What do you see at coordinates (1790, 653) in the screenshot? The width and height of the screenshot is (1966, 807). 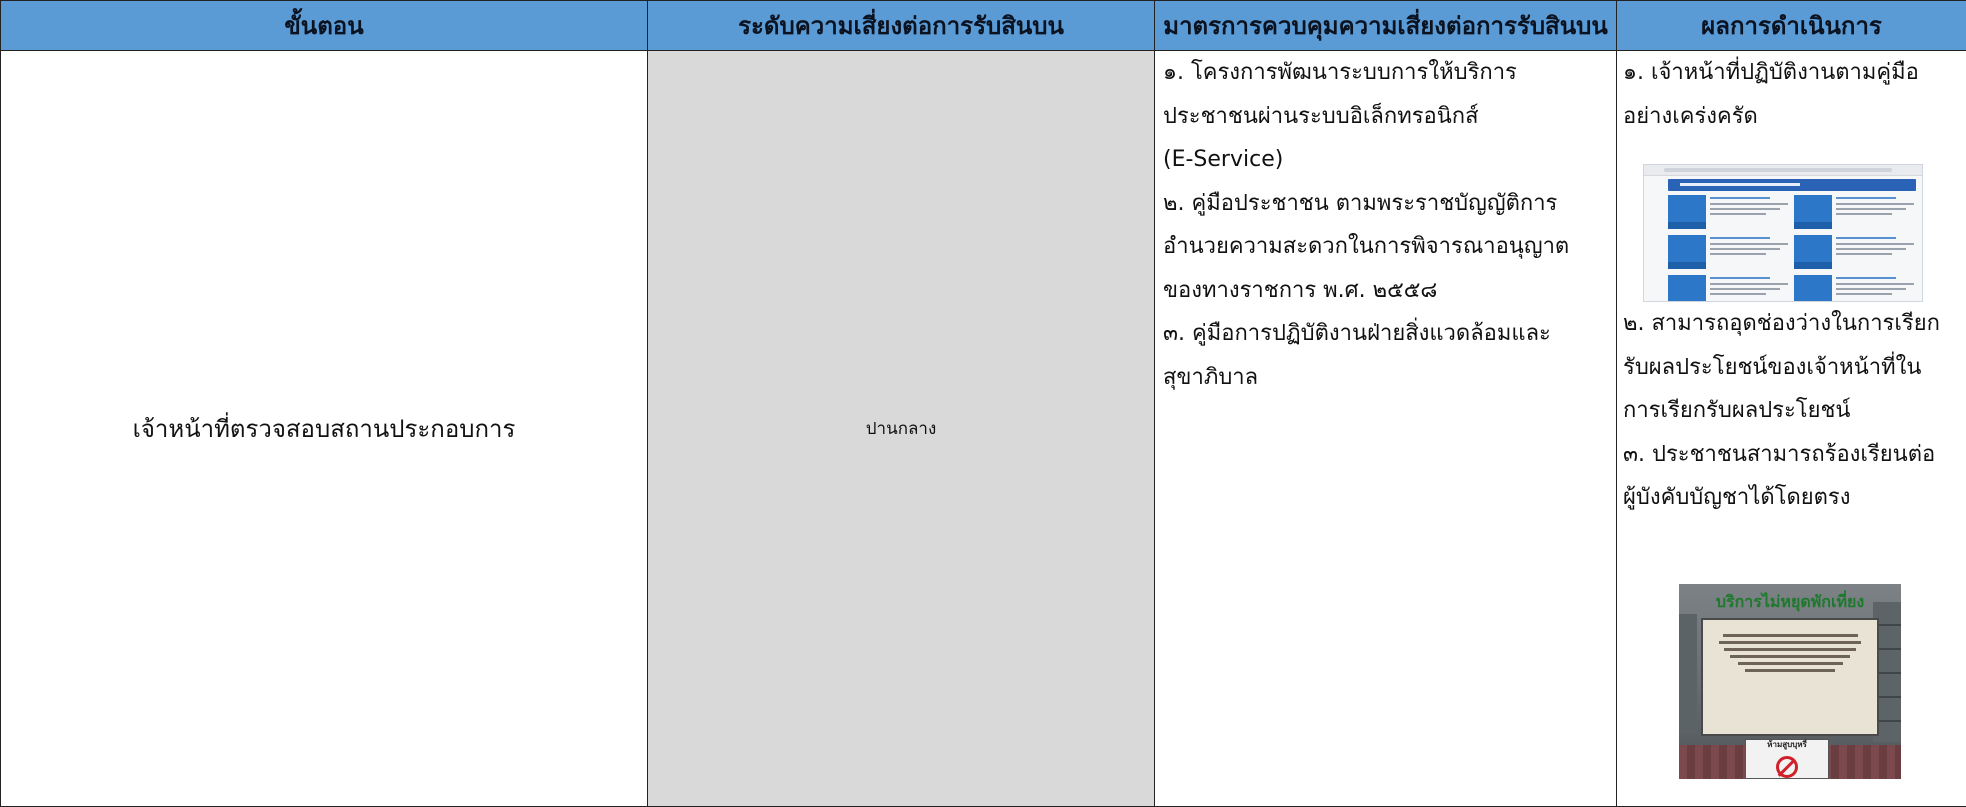 I see `notice-text-lines` at bounding box center [1790, 653].